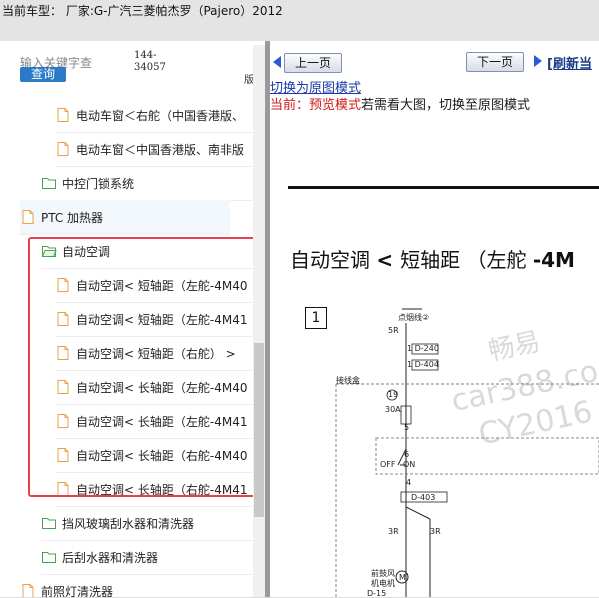  What do you see at coordinates (423, 364) in the screenshot?
I see `connector-label: 1 D-404` at bounding box center [423, 364].